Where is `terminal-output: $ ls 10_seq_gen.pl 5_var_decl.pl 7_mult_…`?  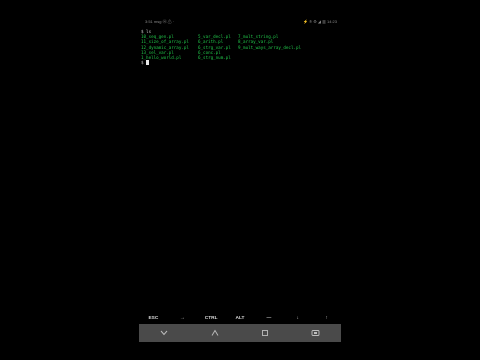
terminal-output: $ ls 10_seq_gen.pl 5_var_decl.pl 7_mult_… is located at coordinates (240, 47).